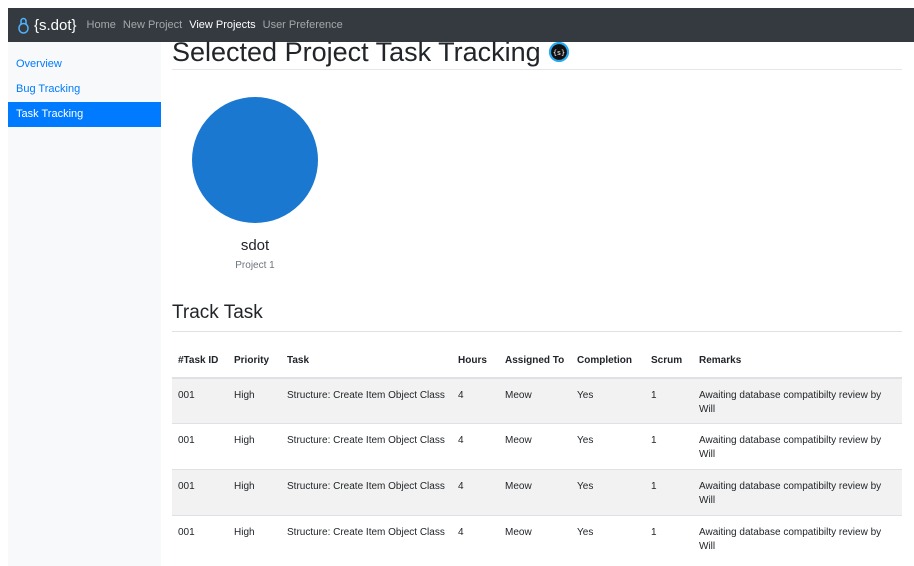 The image size is (914, 566). What do you see at coordinates (152, 25) in the screenshot?
I see `nav-new-project: New Project` at bounding box center [152, 25].